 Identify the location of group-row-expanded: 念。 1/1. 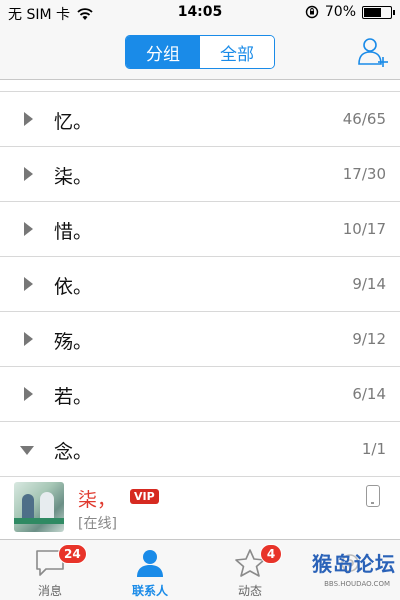
(200, 449).